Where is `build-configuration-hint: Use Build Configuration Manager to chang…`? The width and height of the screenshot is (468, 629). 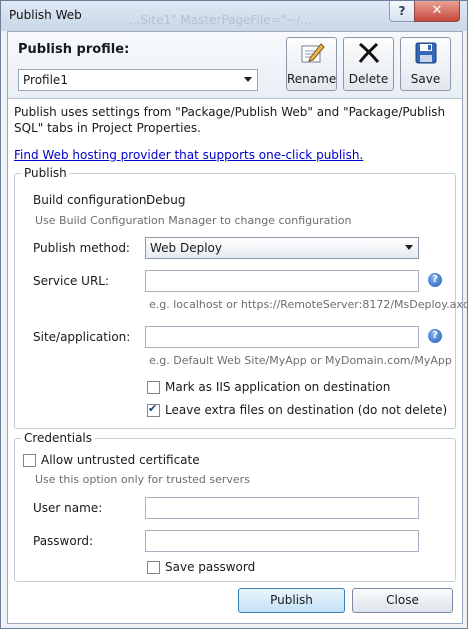
build-configuration-hint: Use Build Configuration Manager to chang… is located at coordinates (193, 220).